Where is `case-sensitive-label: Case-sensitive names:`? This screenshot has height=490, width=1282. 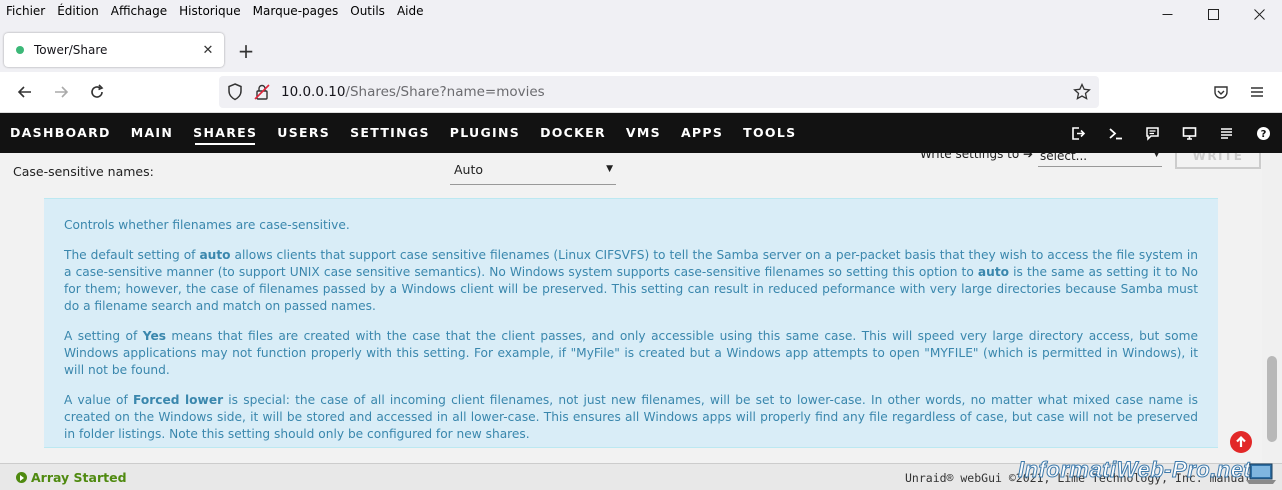 case-sensitive-label: Case-sensitive names: is located at coordinates (83, 171).